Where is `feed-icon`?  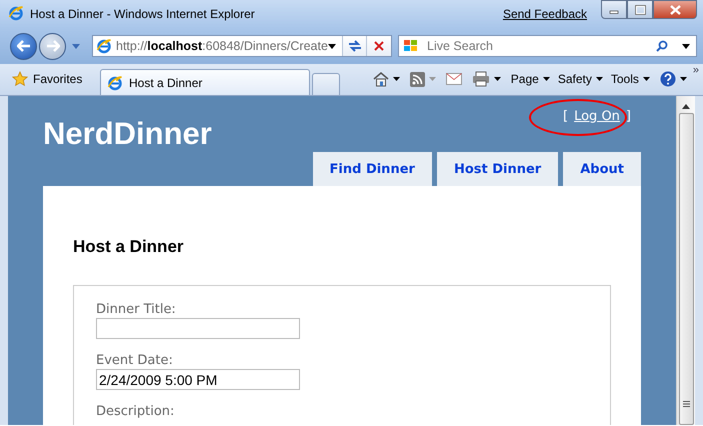 feed-icon is located at coordinates (417, 79).